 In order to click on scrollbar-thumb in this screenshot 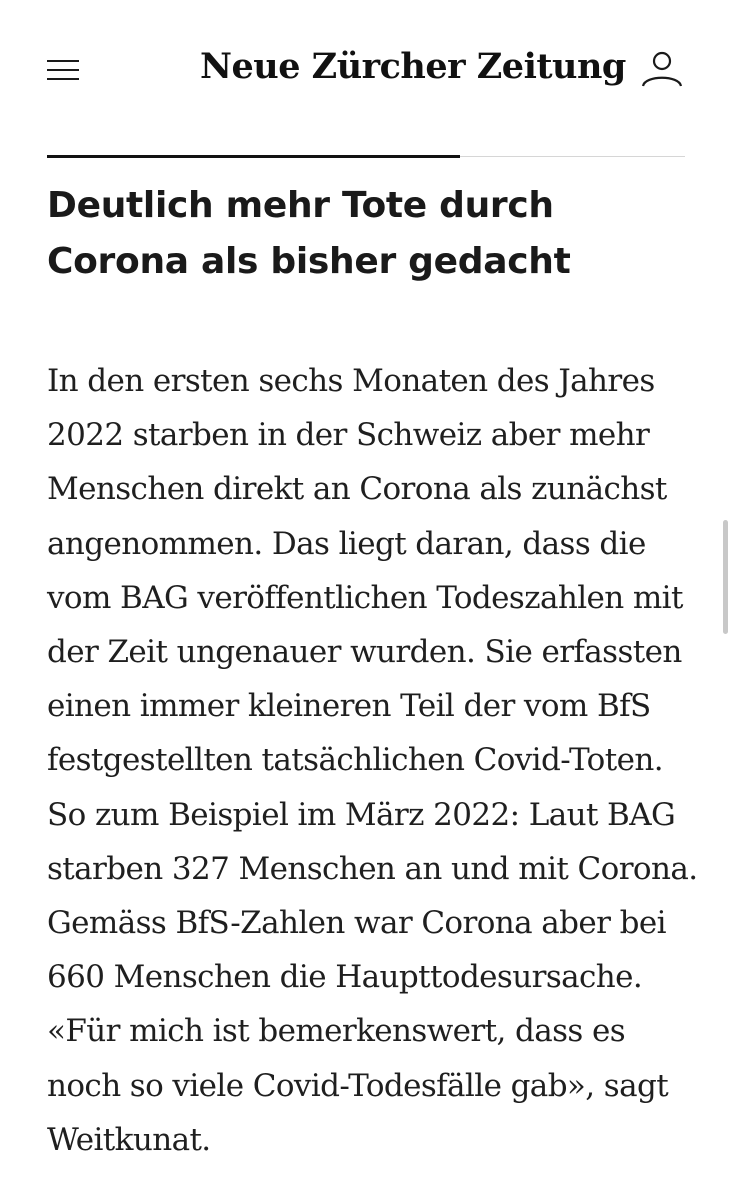, I will do `click(725, 577)`.